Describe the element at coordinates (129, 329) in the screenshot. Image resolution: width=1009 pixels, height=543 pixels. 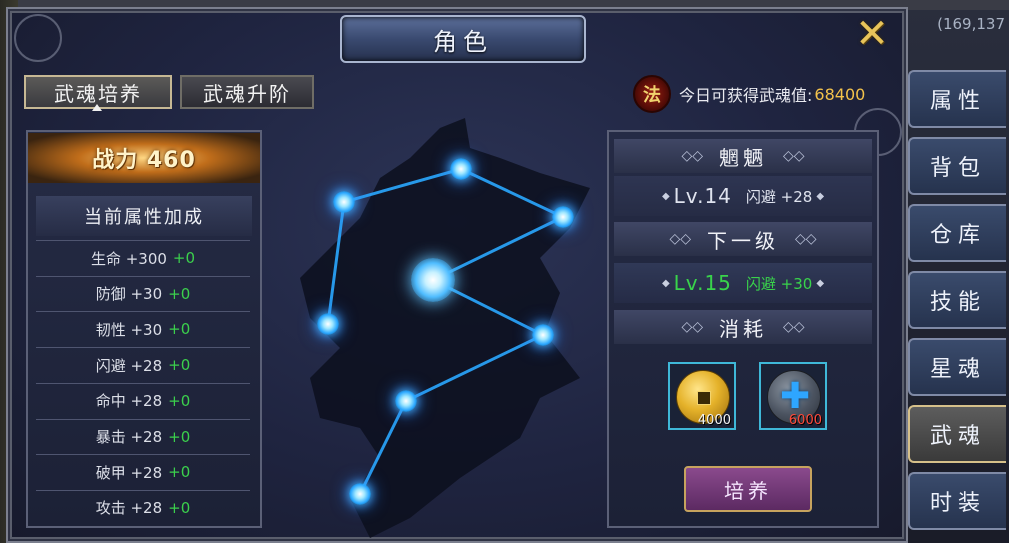
I see `stat-label: 韧性 +30` at that location.